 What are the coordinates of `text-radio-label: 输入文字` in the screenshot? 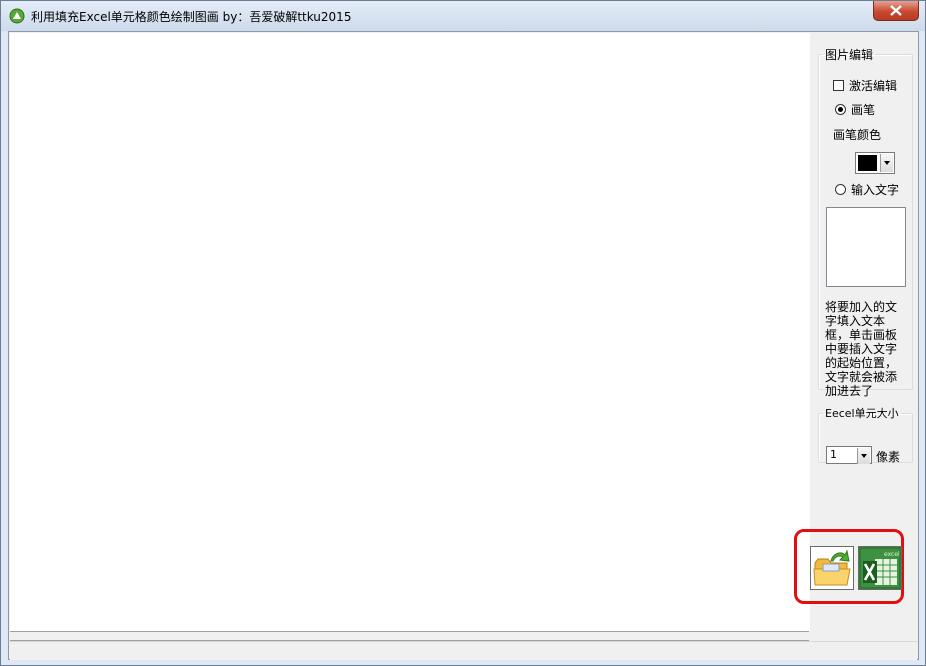 It's located at (875, 190).